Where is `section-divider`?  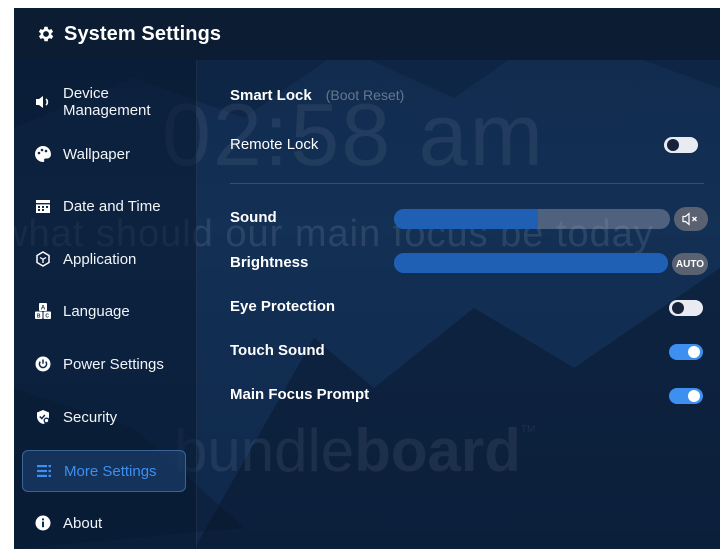
section-divider is located at coordinates (467, 183).